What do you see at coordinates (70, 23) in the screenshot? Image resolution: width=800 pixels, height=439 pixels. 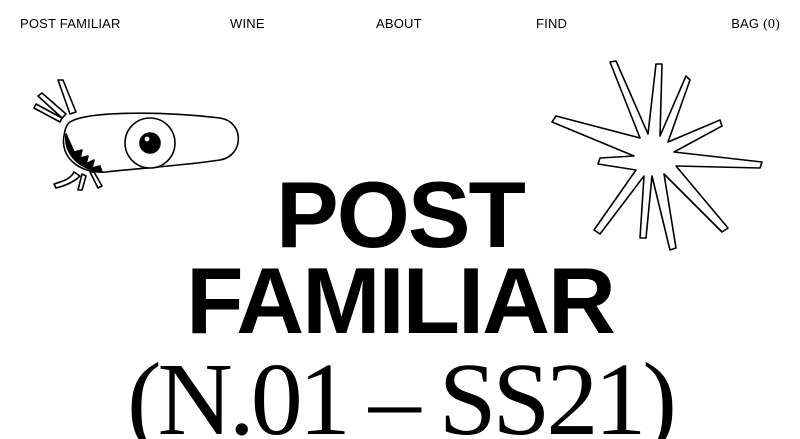 I see `logo-link: POST FAMILIAR` at bounding box center [70, 23].